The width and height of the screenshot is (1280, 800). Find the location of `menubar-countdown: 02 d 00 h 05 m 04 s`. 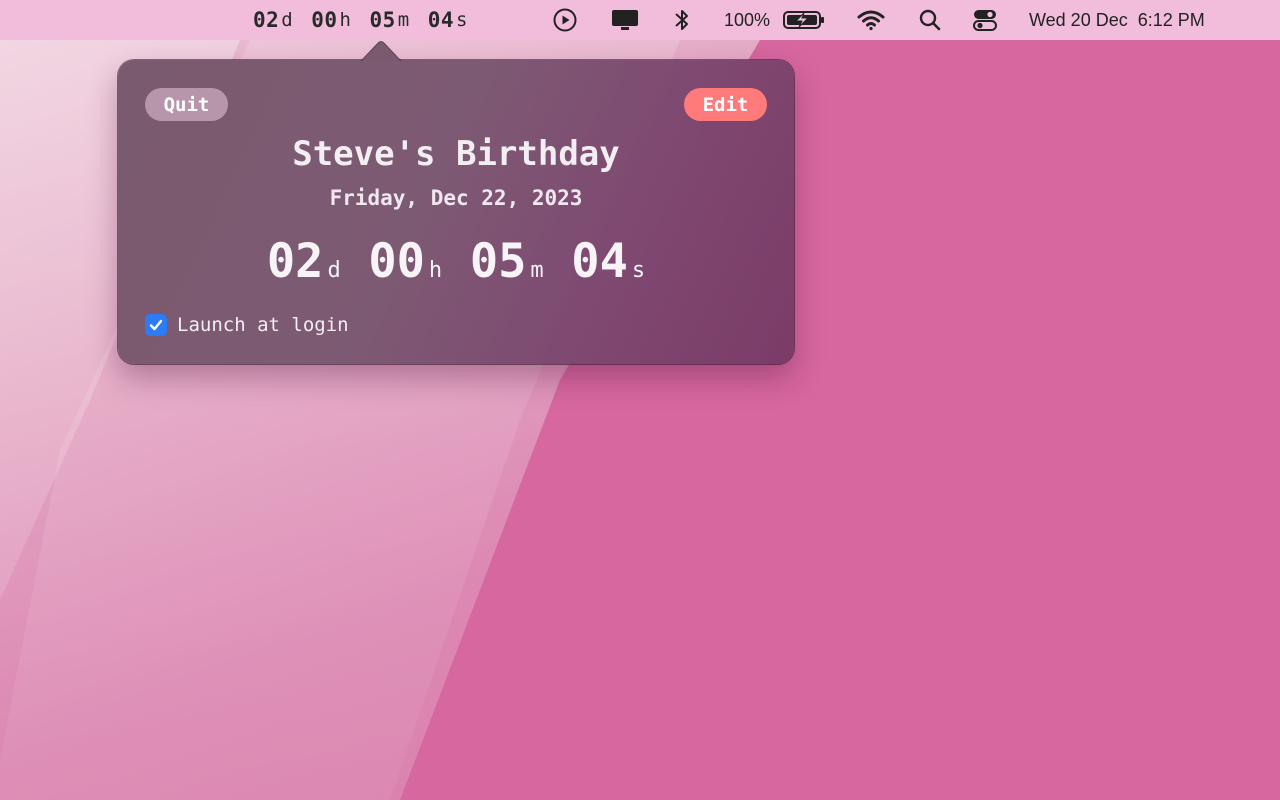

menubar-countdown: 02 d 00 h 05 m 04 s is located at coordinates (360, 20).